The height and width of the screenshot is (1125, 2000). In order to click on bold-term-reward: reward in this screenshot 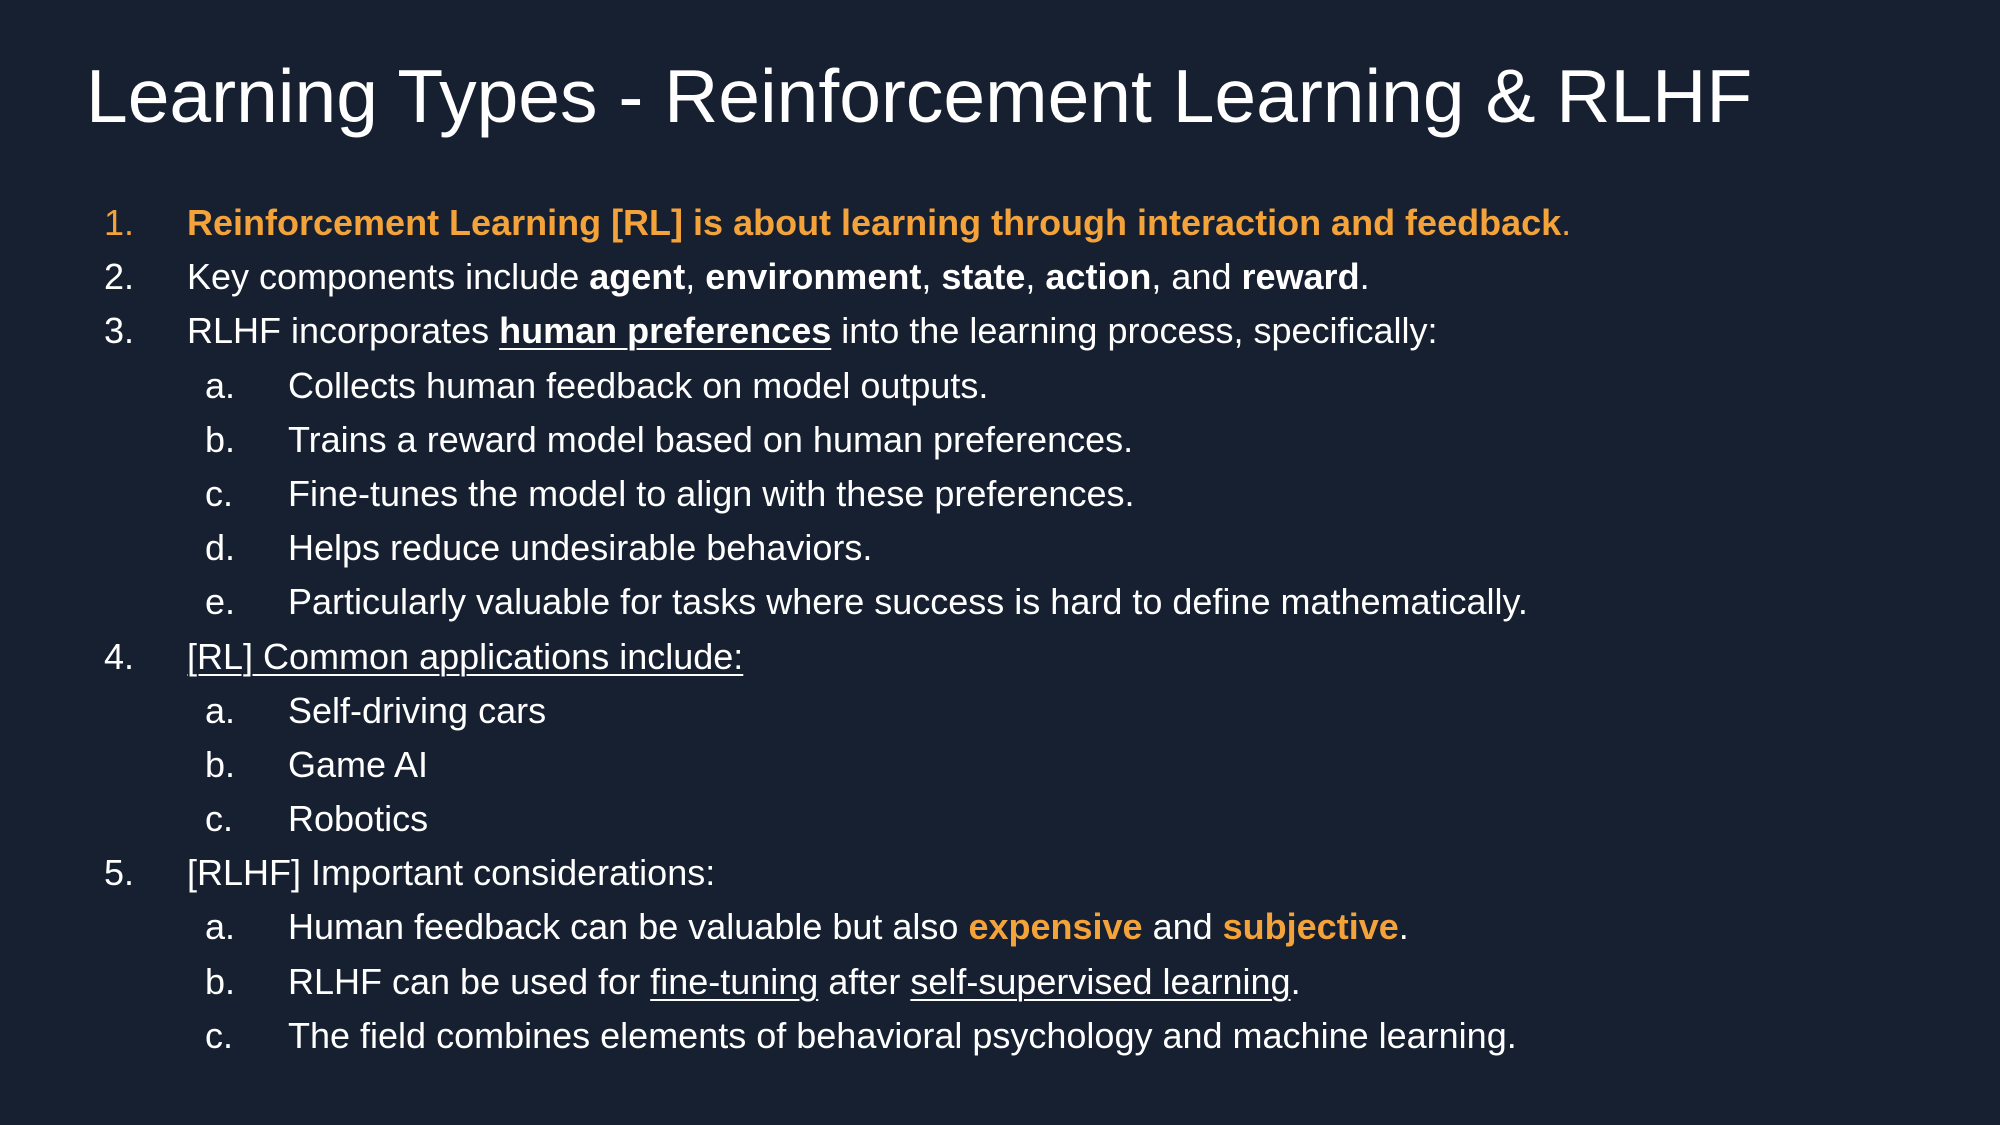, I will do `click(1300, 277)`.